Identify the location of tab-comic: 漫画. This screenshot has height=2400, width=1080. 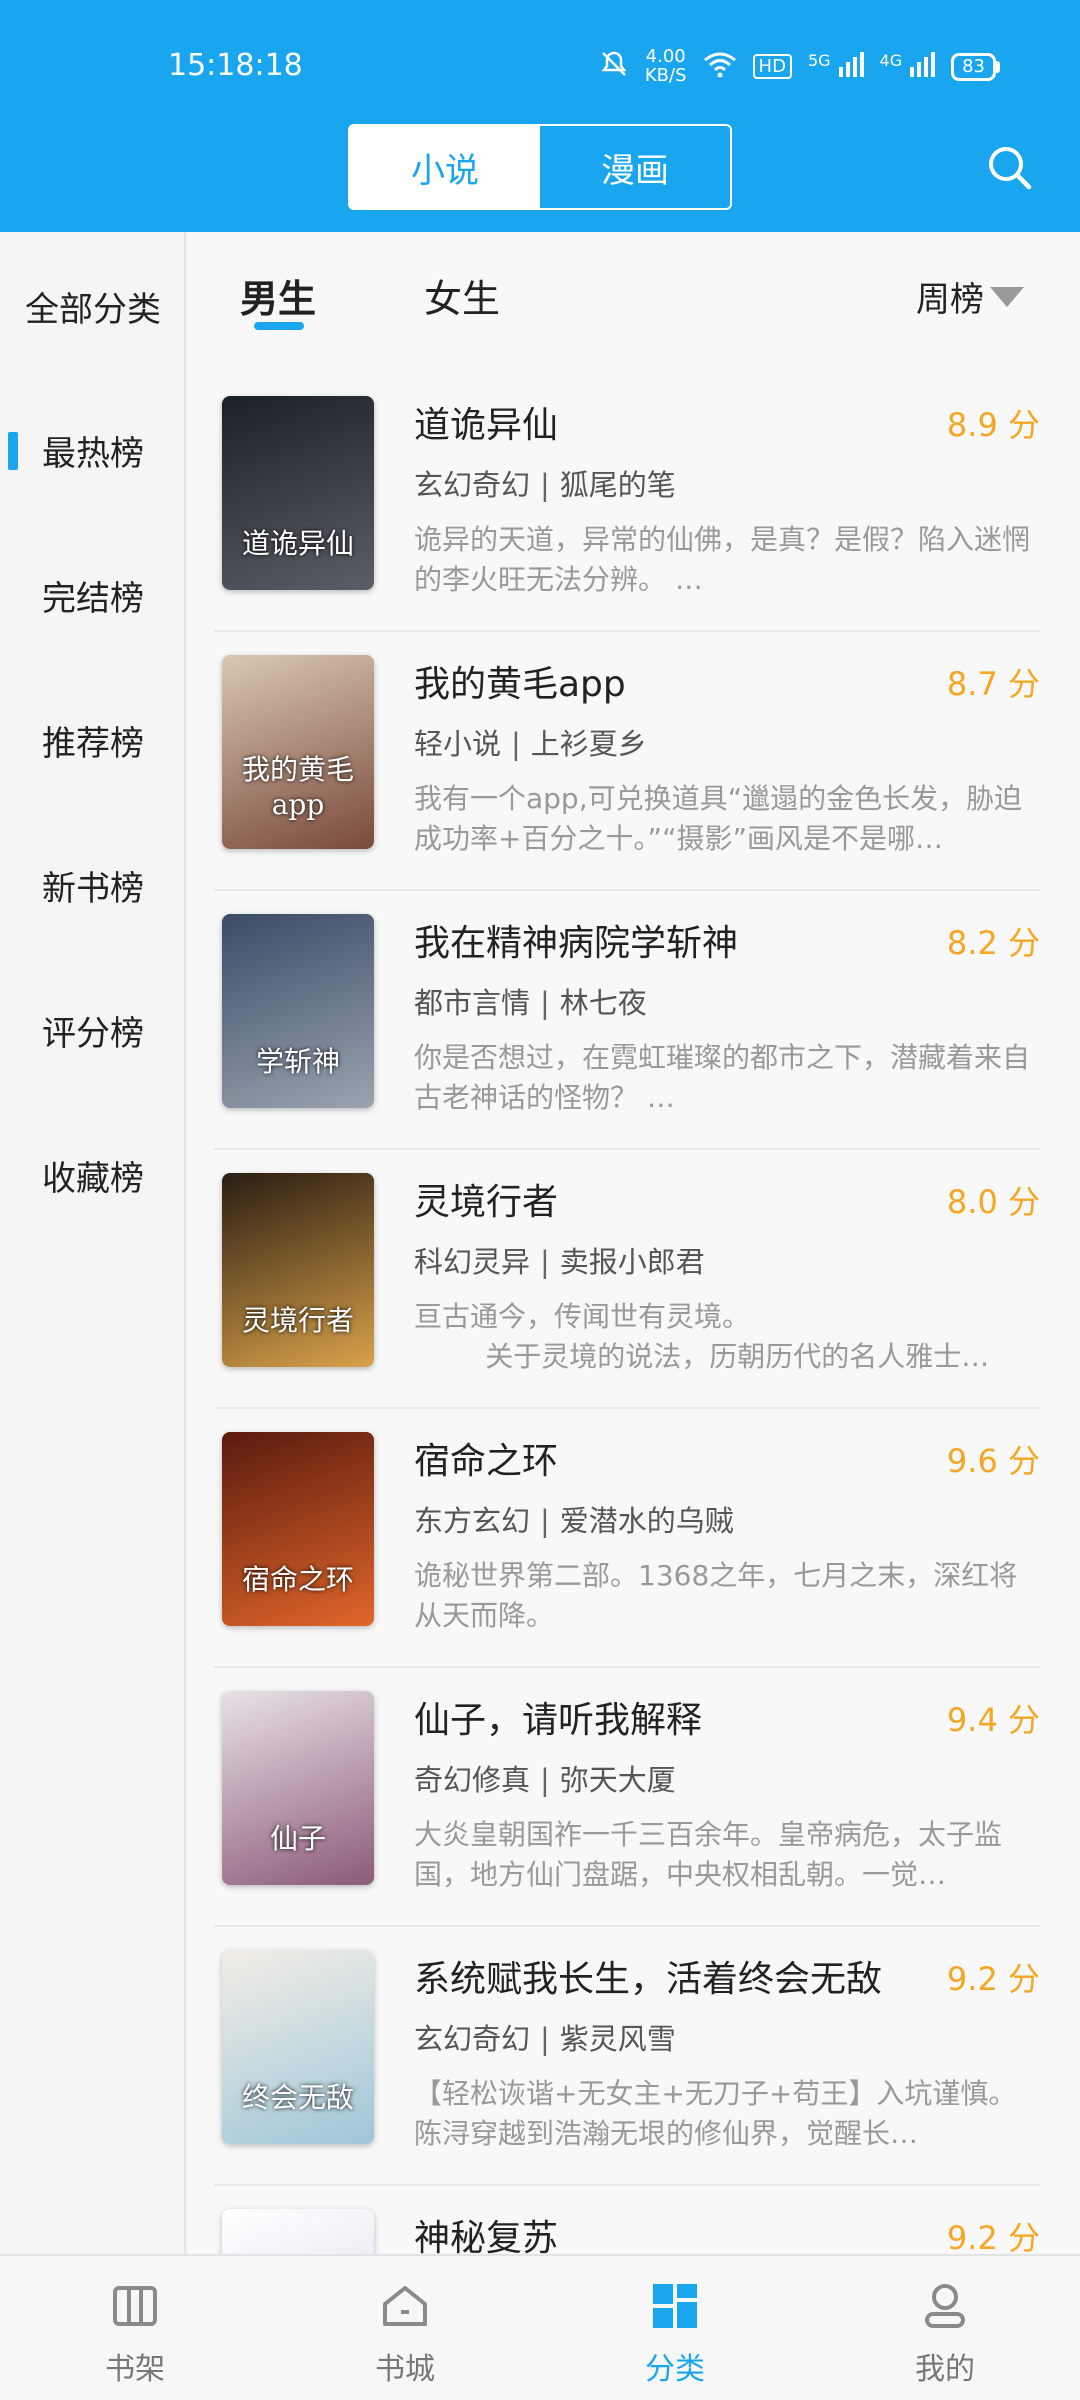
(635, 167).